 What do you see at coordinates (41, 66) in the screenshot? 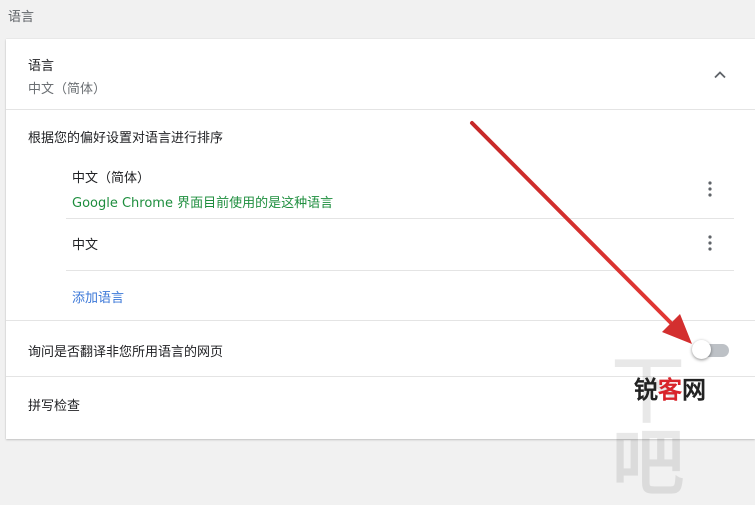
I see `language-header-title: 语言` at bounding box center [41, 66].